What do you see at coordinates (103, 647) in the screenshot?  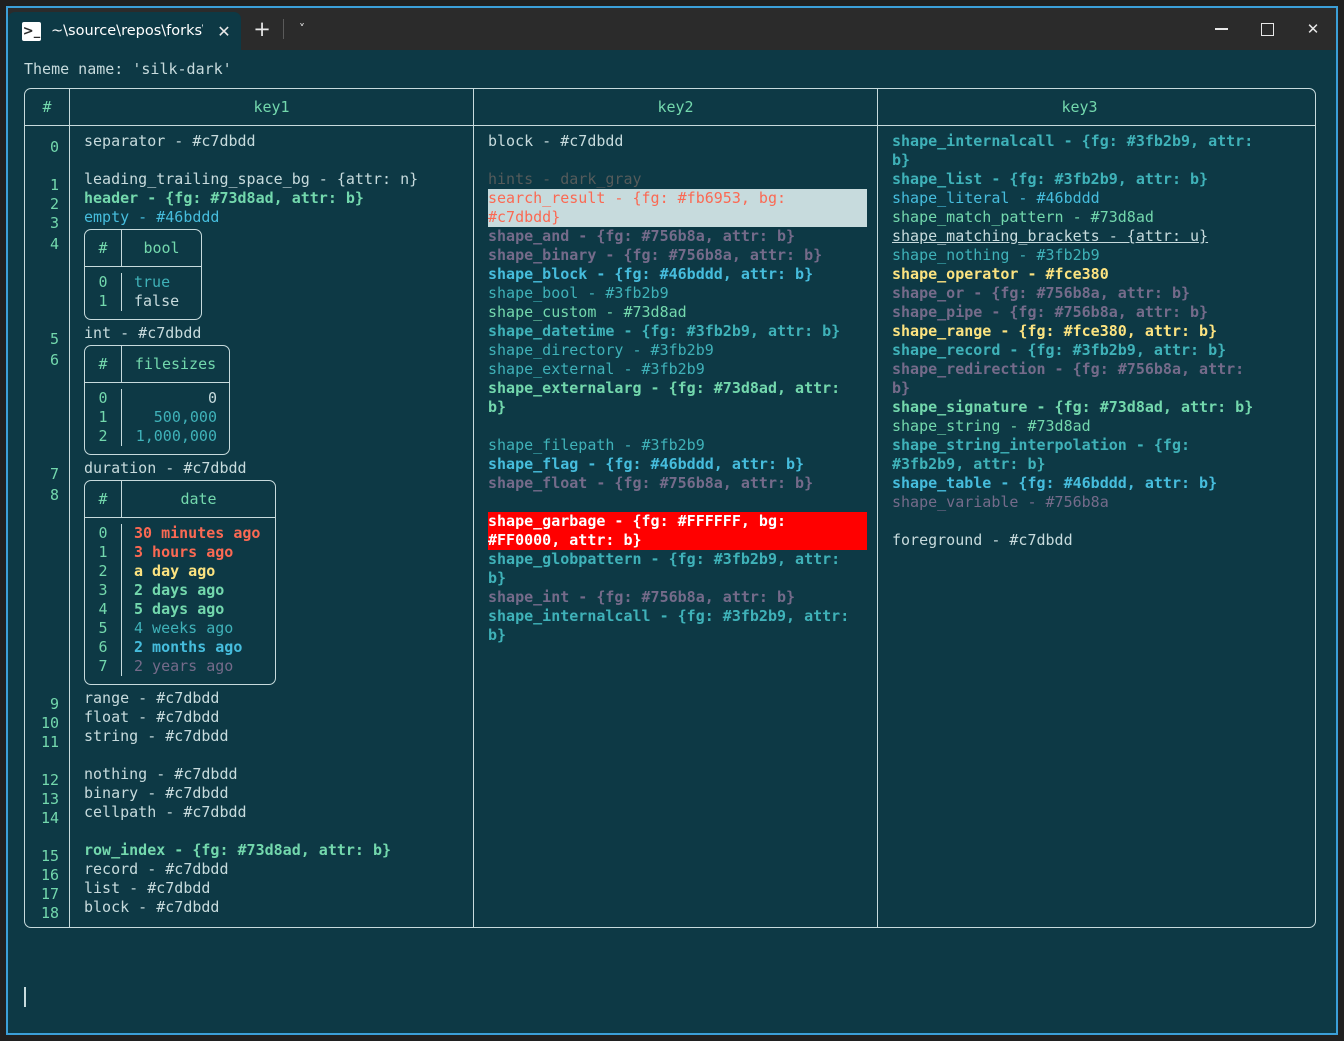 I see `nested-row-index: 6` at bounding box center [103, 647].